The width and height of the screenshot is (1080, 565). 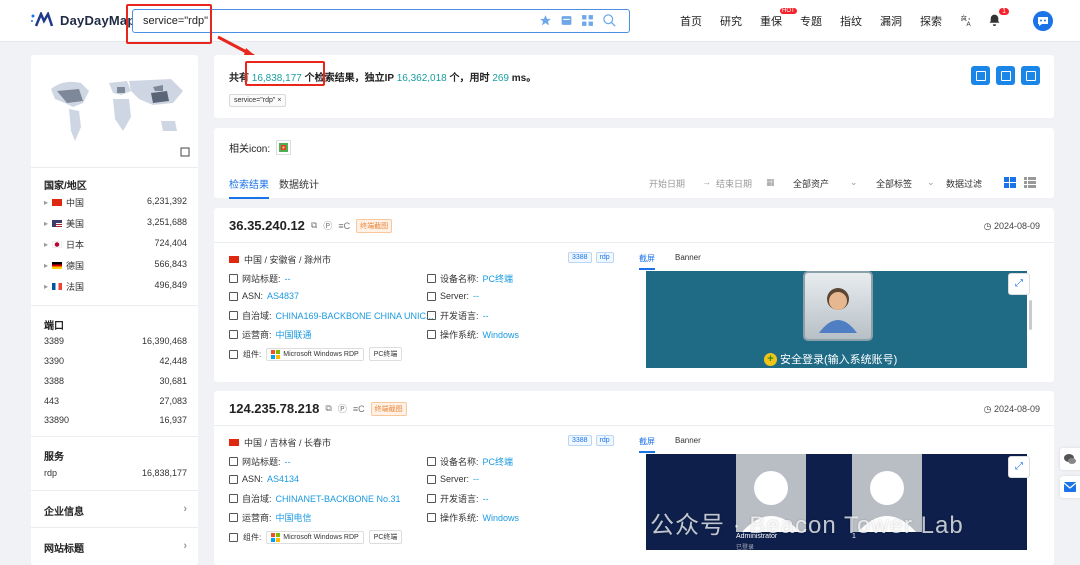 What do you see at coordinates (1070, 459) in the screenshot?
I see `chat-float-button` at bounding box center [1070, 459].